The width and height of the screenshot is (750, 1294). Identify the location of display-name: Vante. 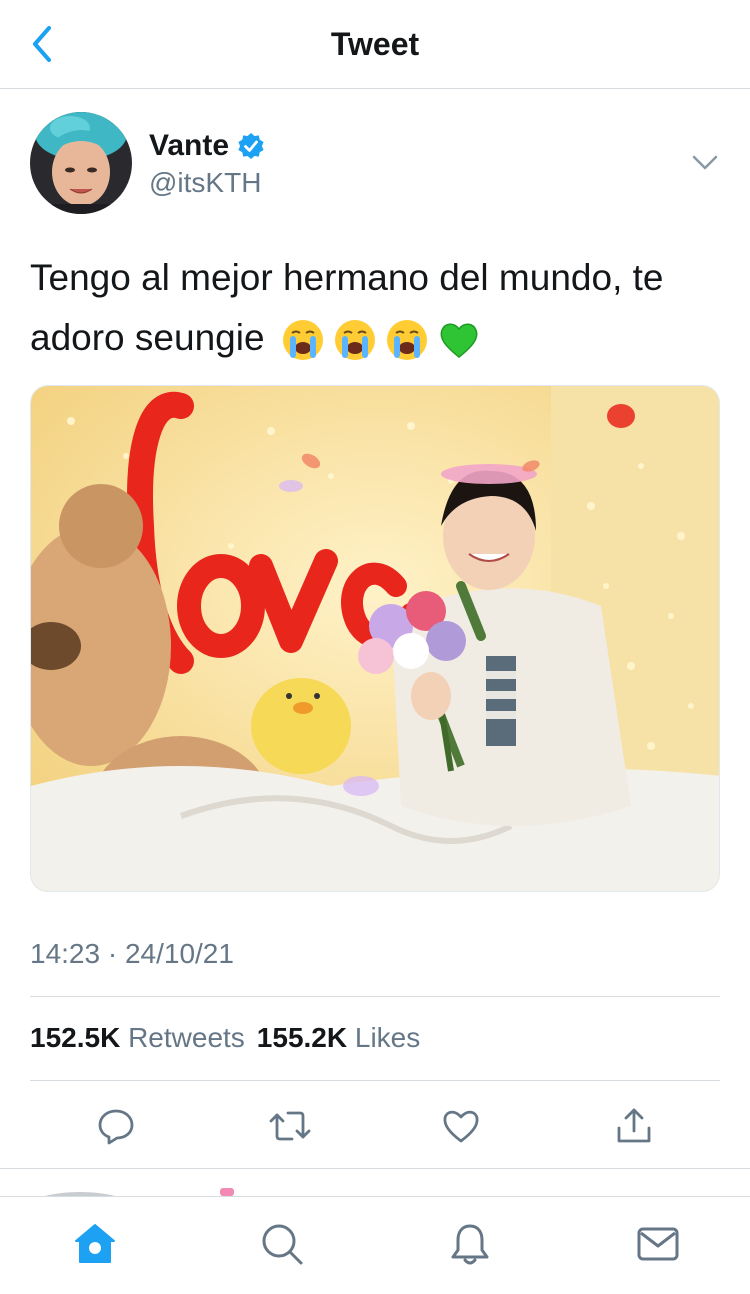
(207, 146).